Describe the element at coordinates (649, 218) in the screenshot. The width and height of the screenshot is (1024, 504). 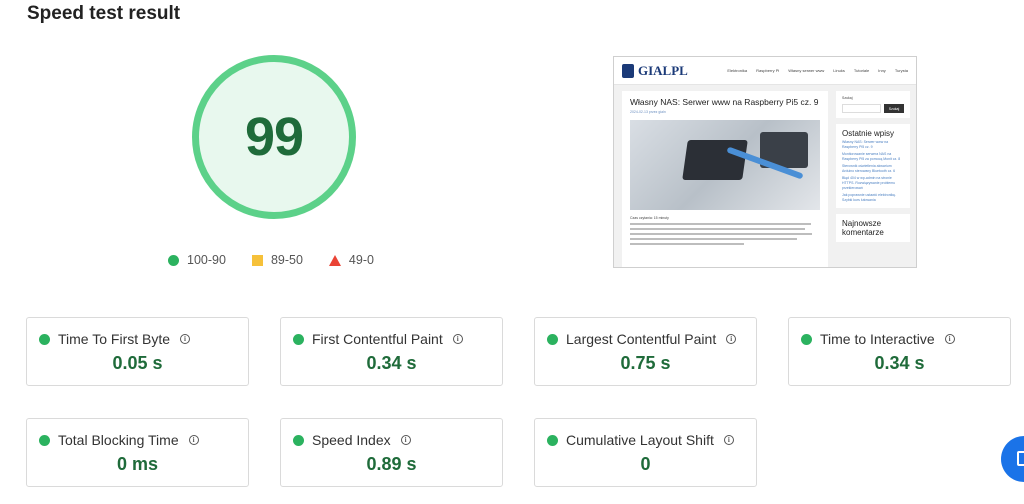
I see `preview-reading-time: Czas czytania: 15 minuty` at that location.